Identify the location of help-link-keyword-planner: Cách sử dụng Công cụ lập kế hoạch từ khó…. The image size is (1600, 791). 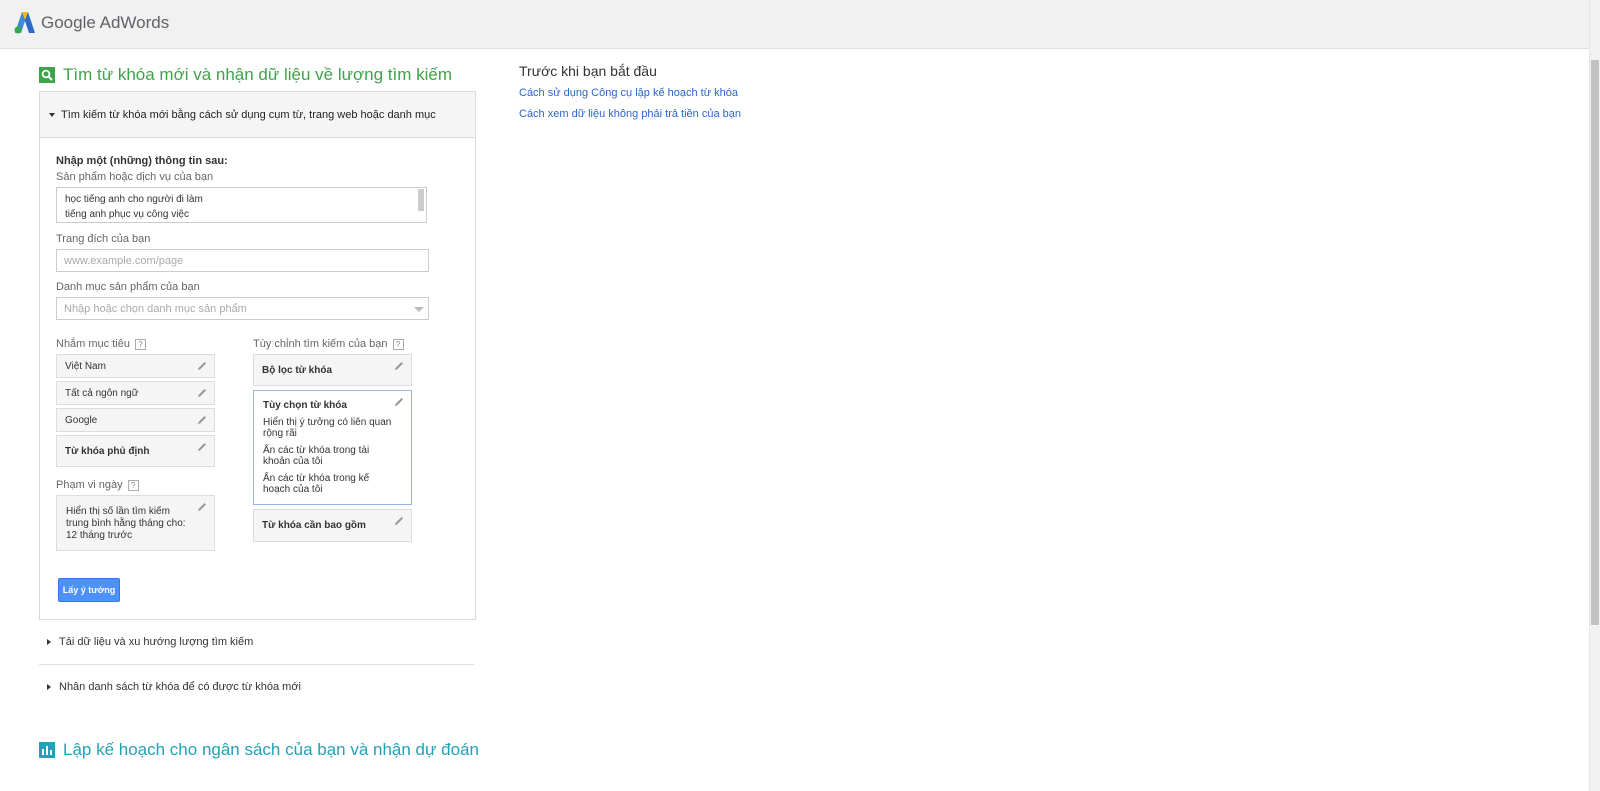
(628, 93).